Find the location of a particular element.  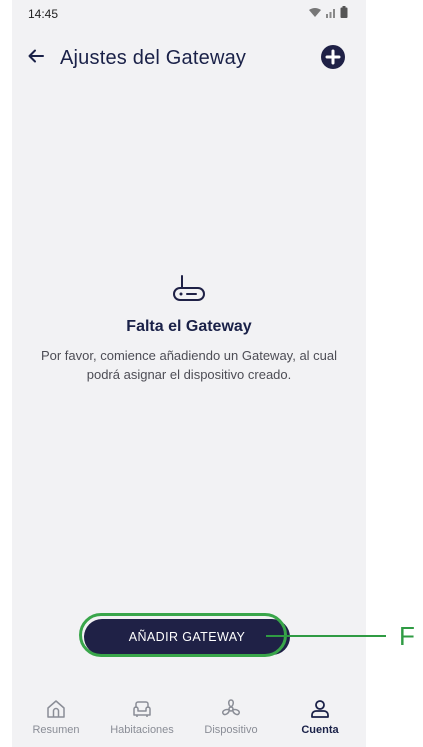

annotation-label: F is located at coordinates (407, 636).